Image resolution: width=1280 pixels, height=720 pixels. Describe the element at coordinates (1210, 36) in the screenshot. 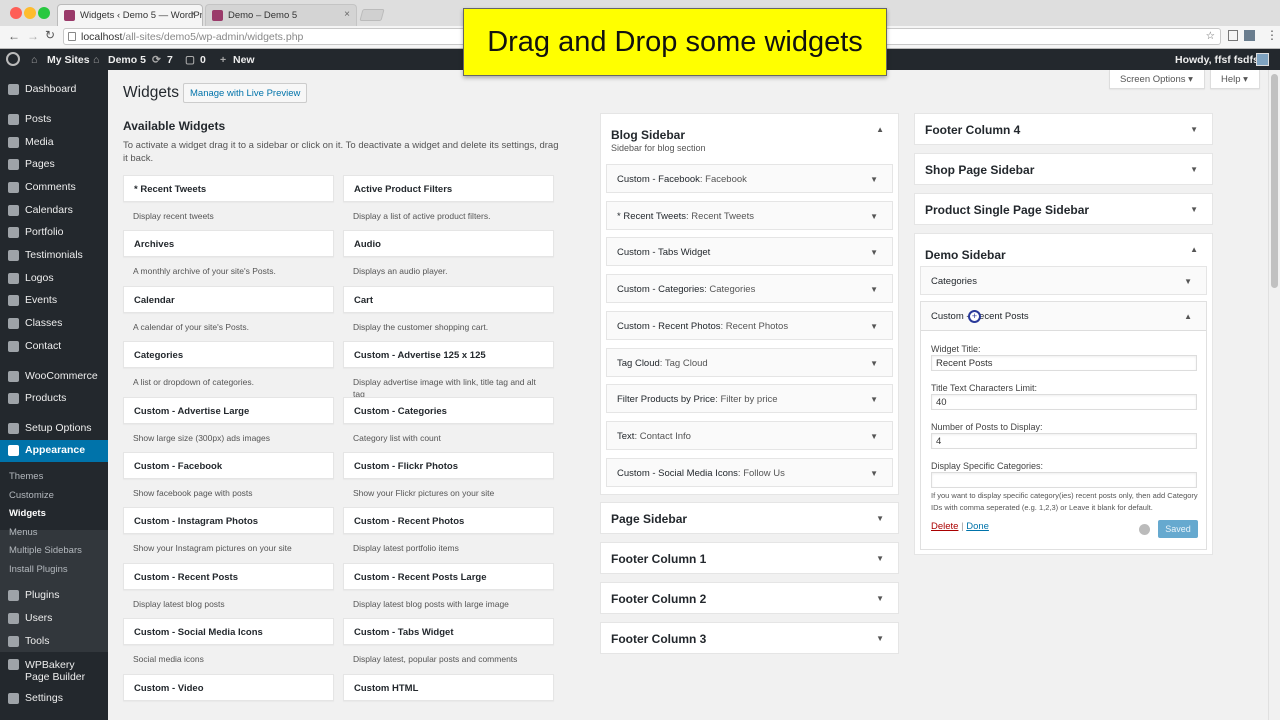

I see `bookmark-star-icon: ☆` at that location.